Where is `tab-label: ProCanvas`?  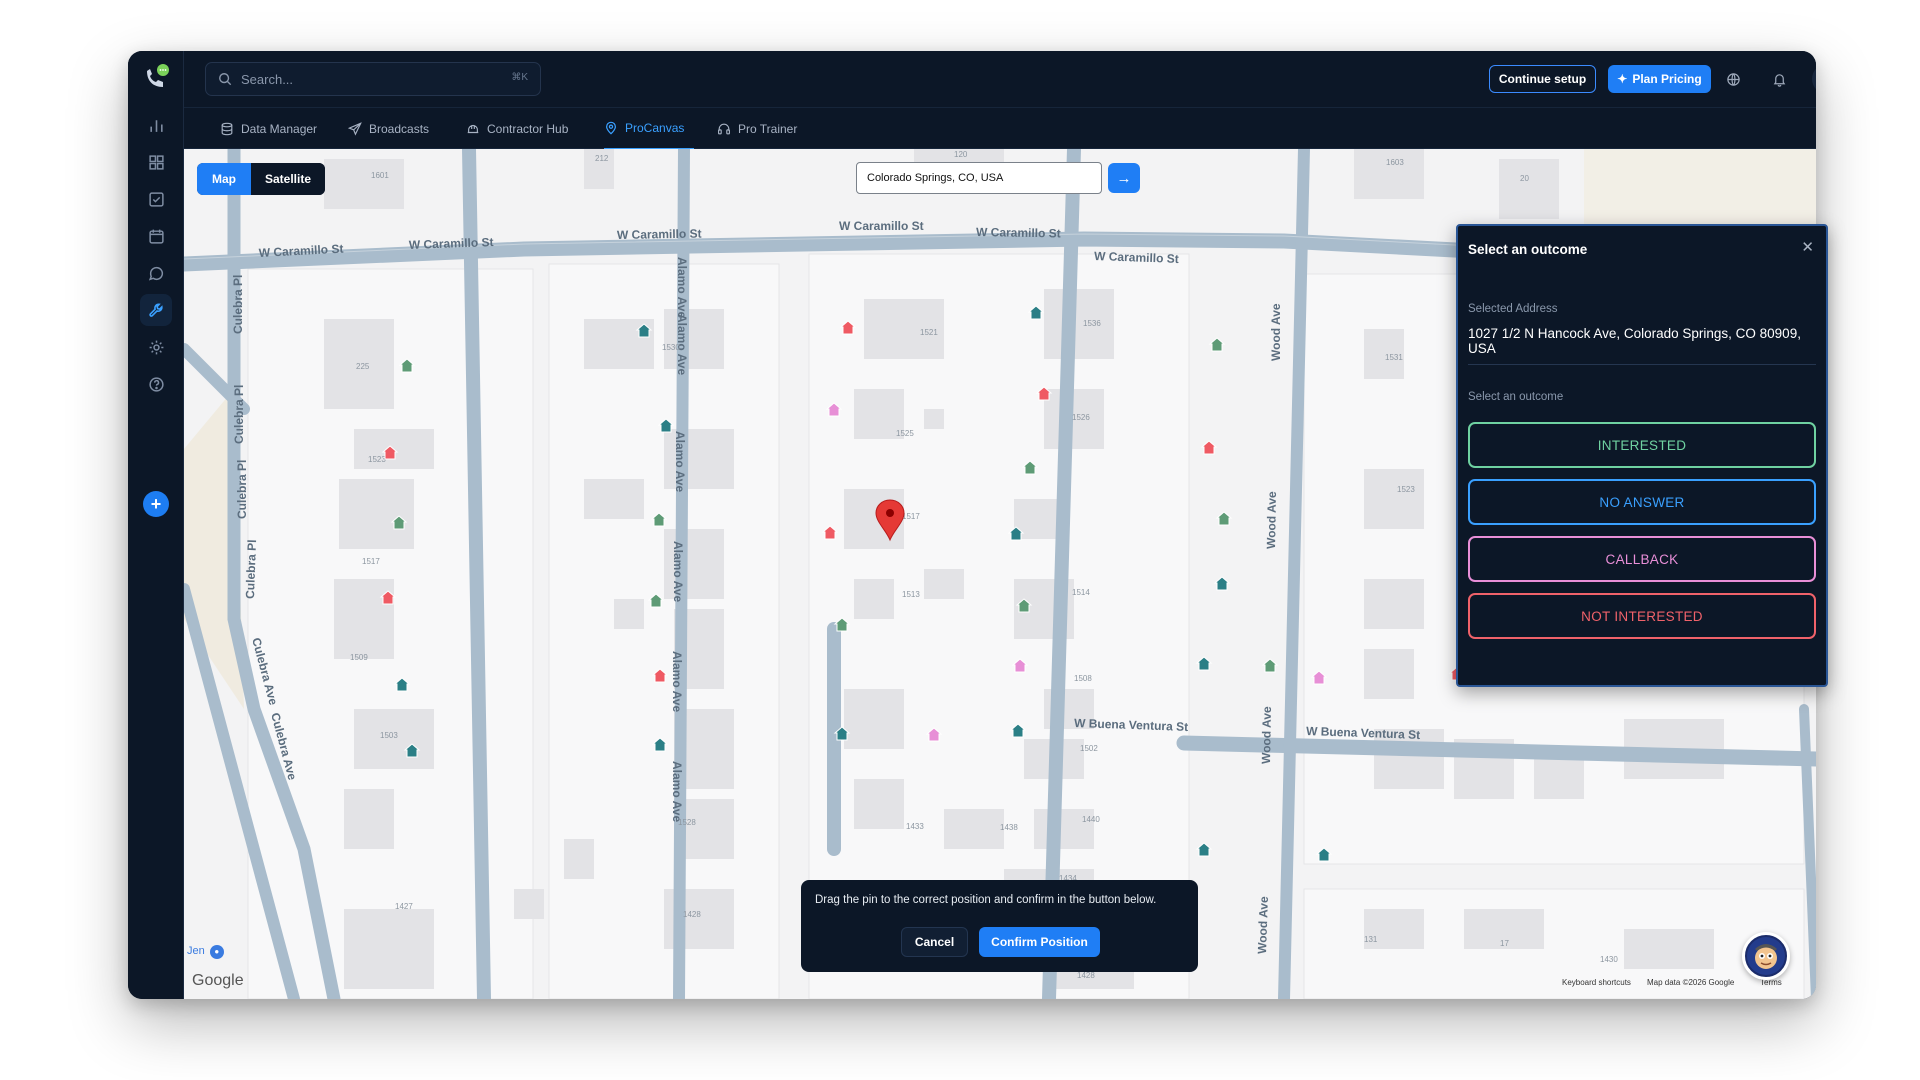
tab-label: ProCanvas is located at coordinates (655, 128).